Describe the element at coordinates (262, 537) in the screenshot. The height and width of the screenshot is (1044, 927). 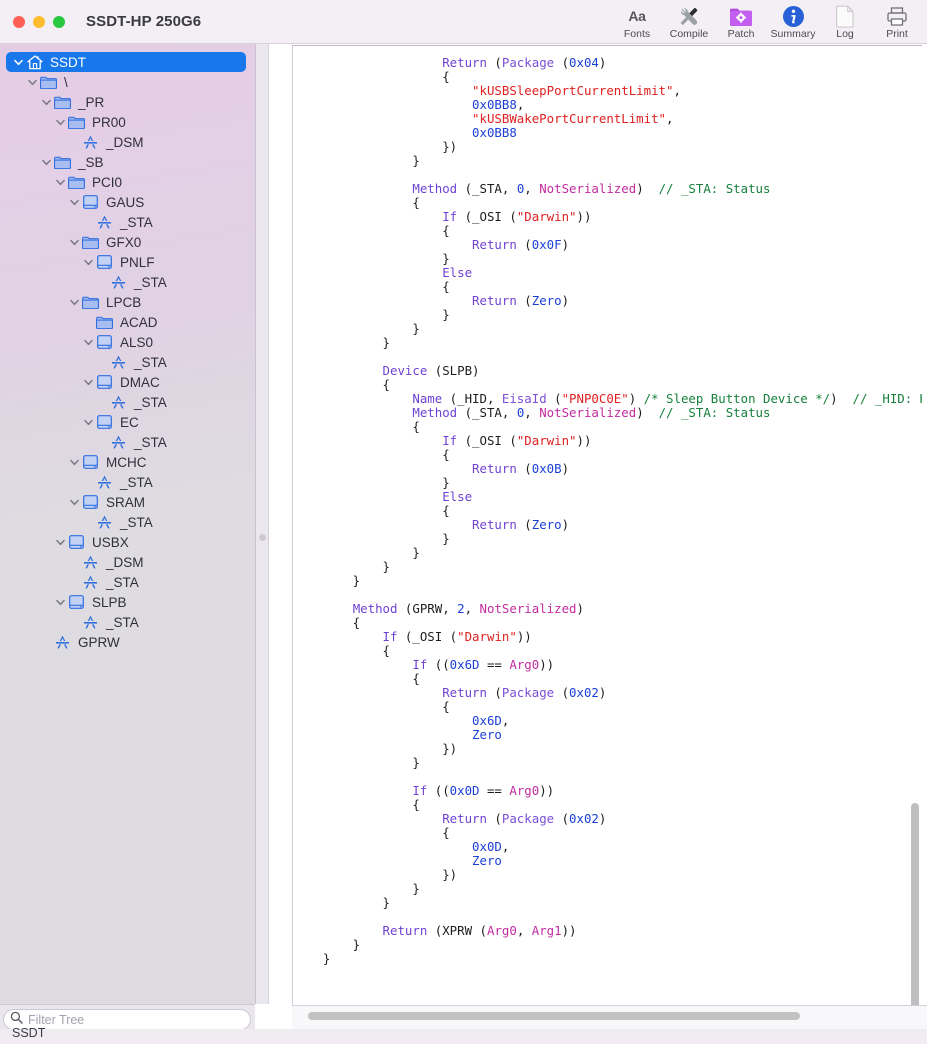
I see `split-handle-dot-icon` at that location.